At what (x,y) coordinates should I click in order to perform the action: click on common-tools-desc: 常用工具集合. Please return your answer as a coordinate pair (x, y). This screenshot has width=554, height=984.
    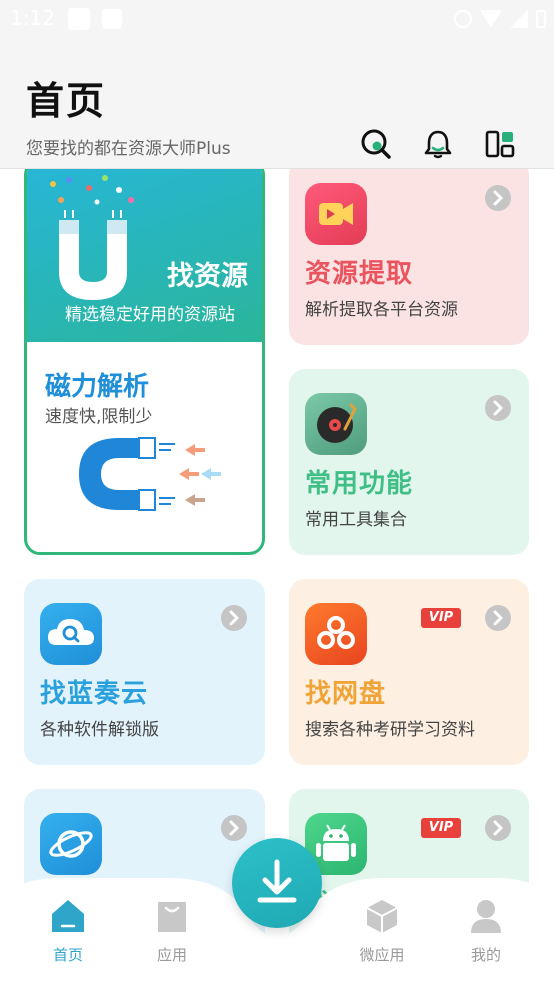
    Looking at the image, I should click on (356, 520).